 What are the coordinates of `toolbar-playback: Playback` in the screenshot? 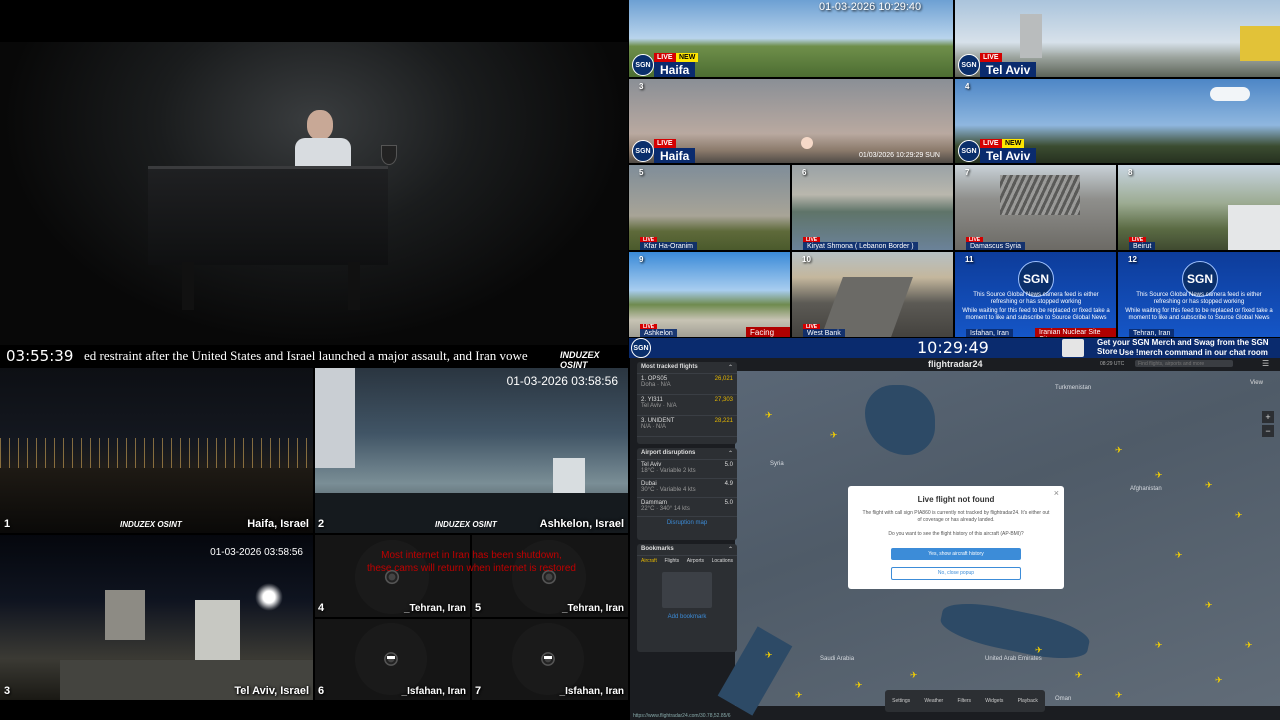 It's located at (1028, 701).